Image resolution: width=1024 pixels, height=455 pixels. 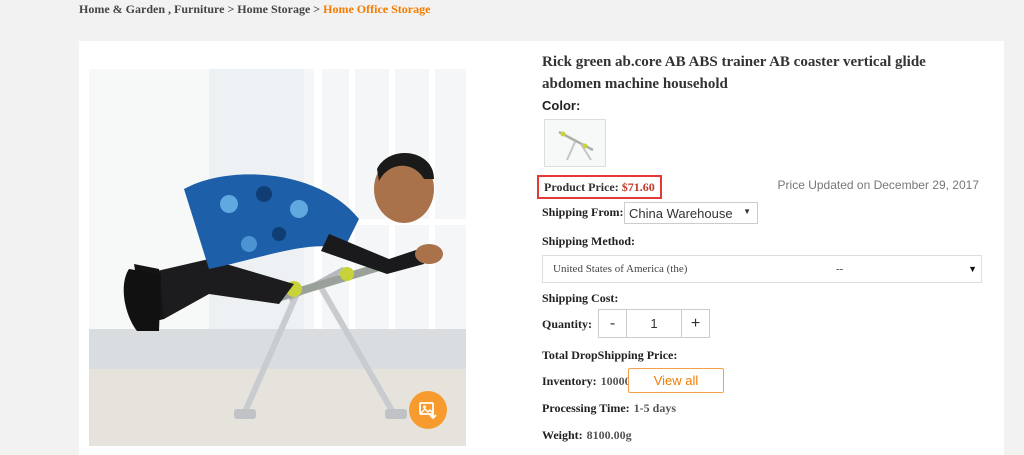 What do you see at coordinates (273, 9) in the screenshot?
I see `breadcrumb-home-storage: Home Storage` at bounding box center [273, 9].